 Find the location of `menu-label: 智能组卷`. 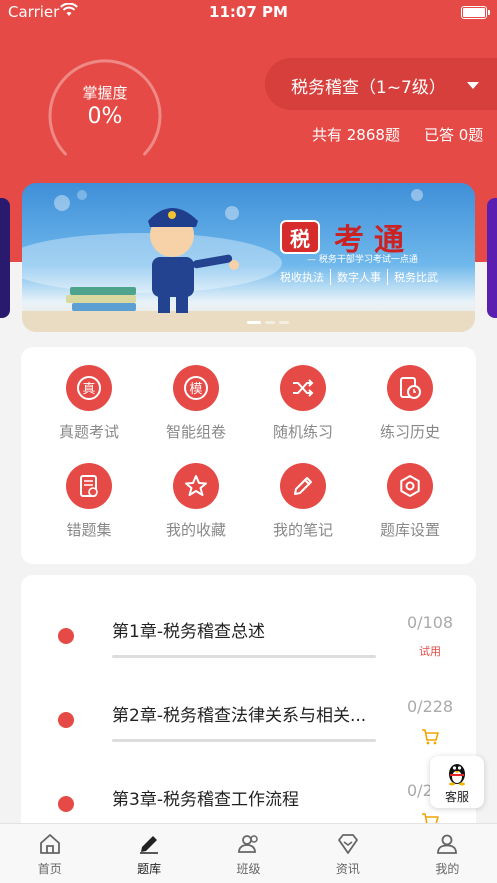

menu-label: 智能组卷 is located at coordinates (195, 432).